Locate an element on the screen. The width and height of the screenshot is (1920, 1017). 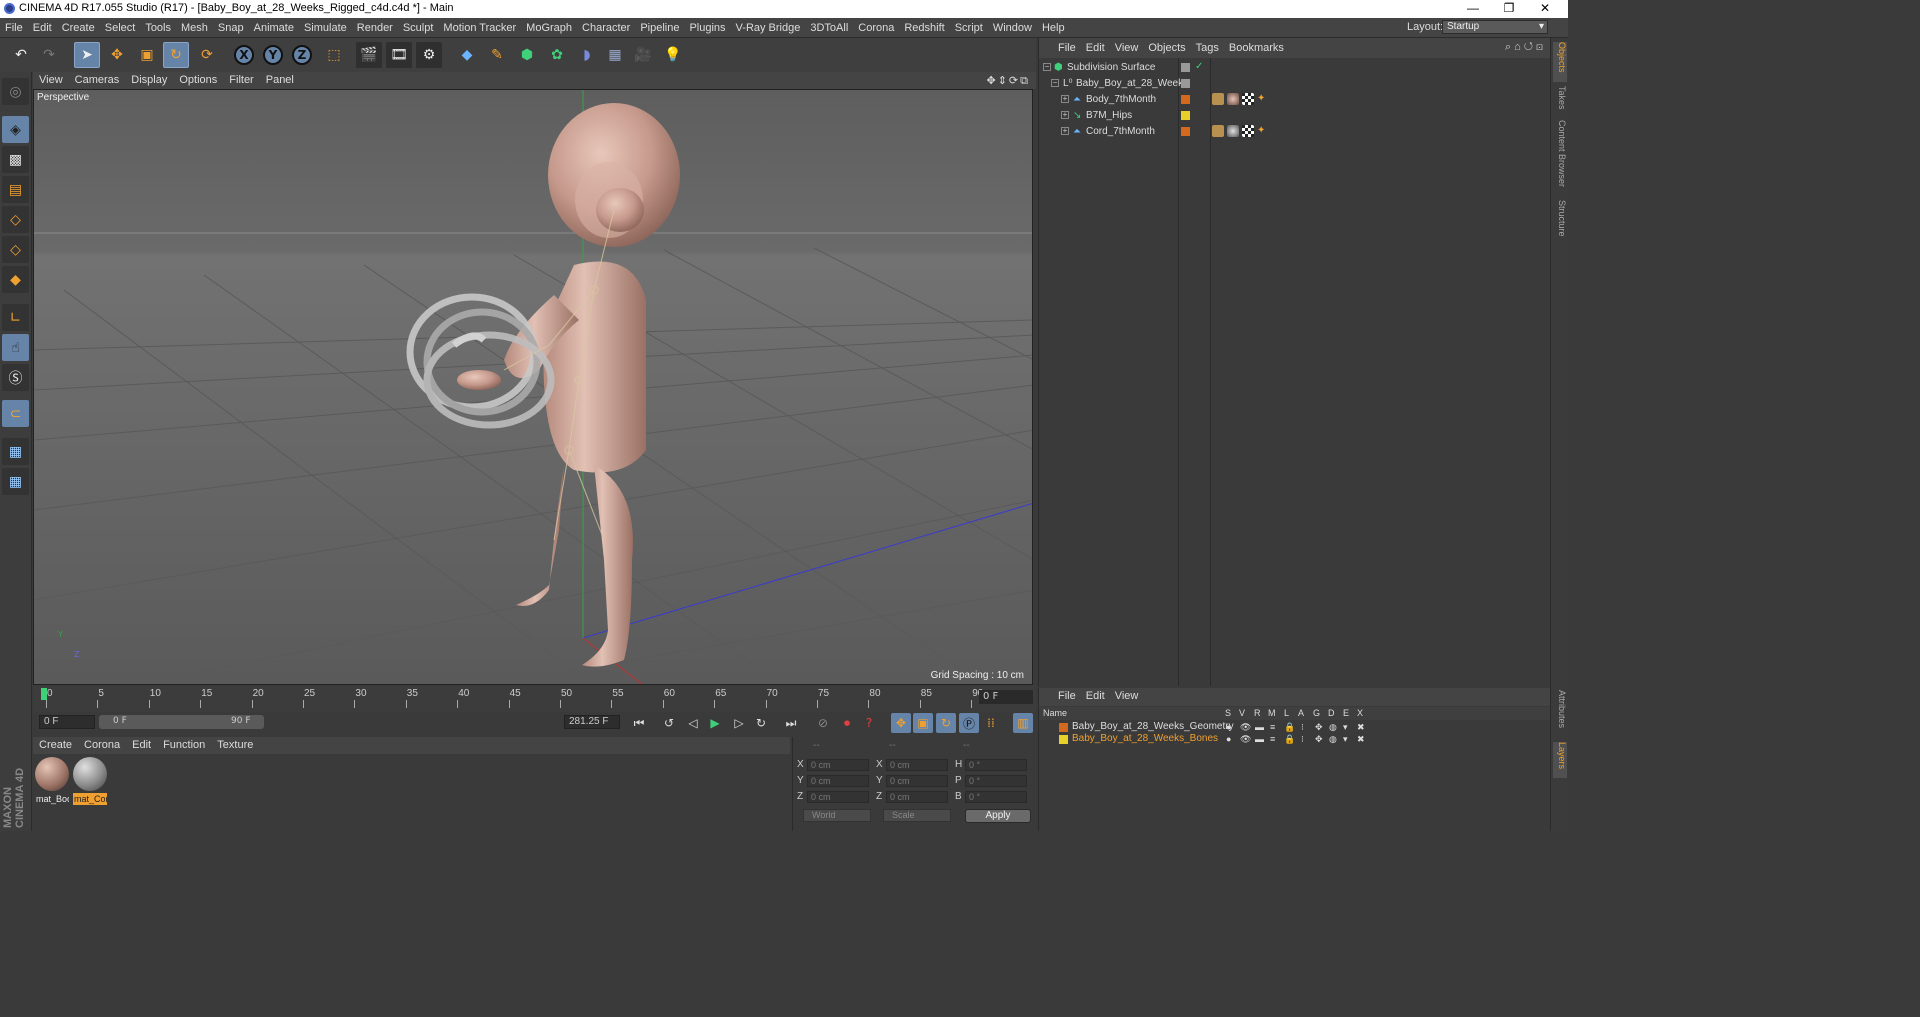
coordinate-mode-dropdown: World is located at coordinates (837, 815).